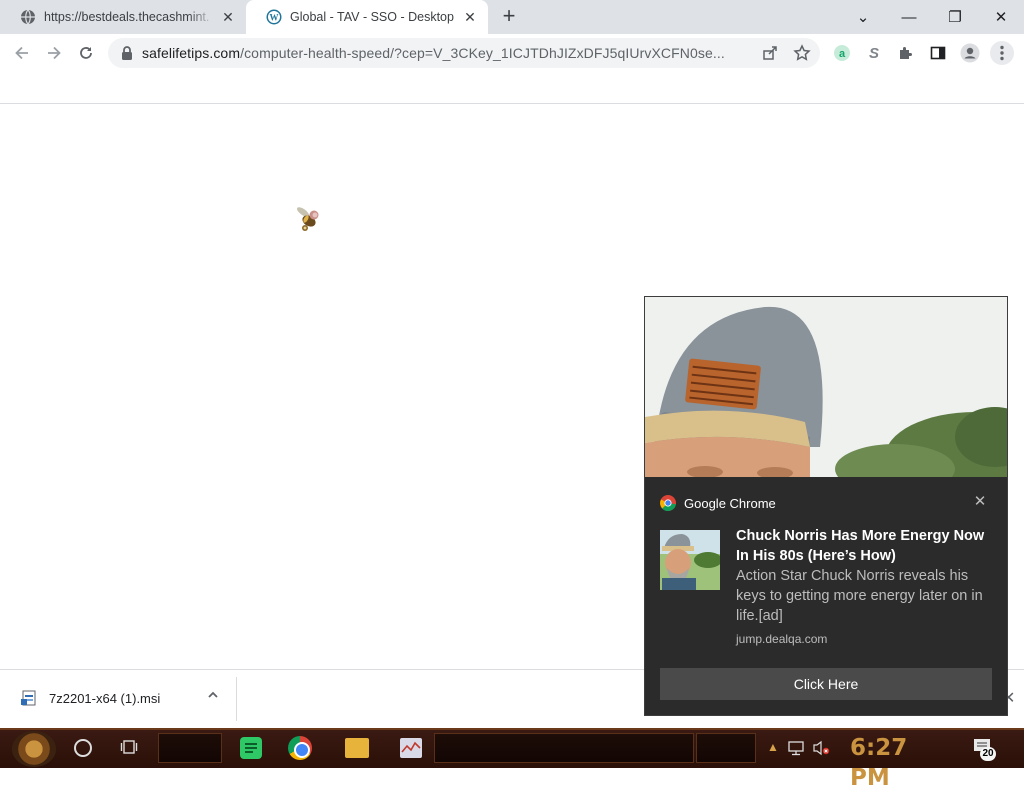 Image resolution: width=1024 pixels, height=793 pixels. I want to click on notification-close-button: ✕, so click(980, 502).